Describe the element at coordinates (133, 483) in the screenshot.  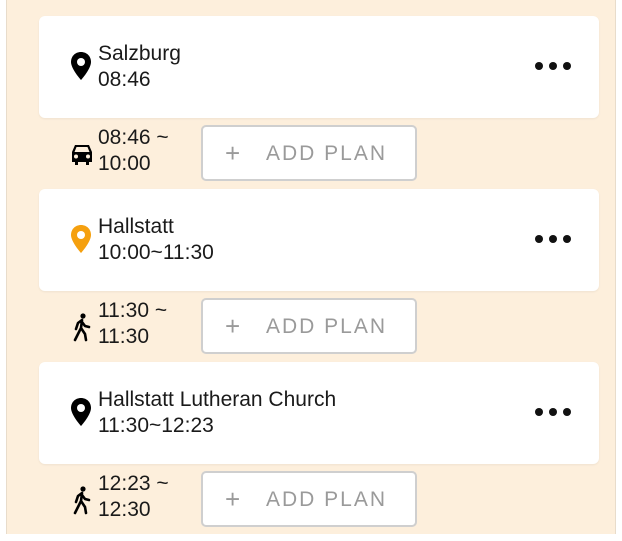
I see `transit-start-time: 12:23 ~` at that location.